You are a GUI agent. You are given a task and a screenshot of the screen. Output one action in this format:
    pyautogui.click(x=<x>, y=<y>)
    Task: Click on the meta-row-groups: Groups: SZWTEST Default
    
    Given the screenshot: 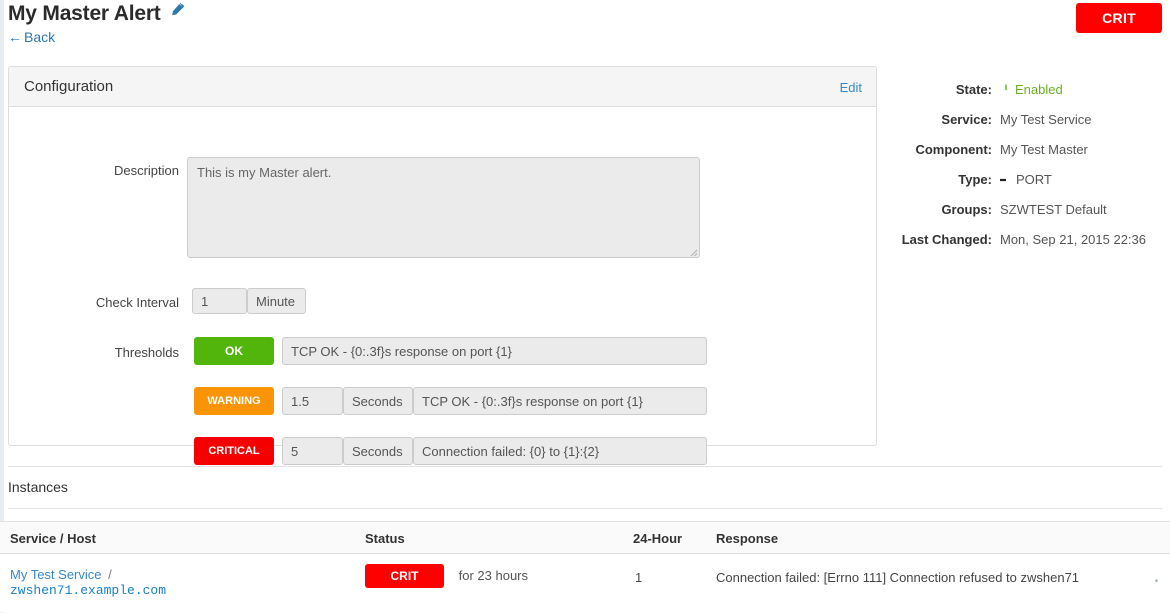 What is the action you would take?
    pyautogui.click(x=1030, y=211)
    